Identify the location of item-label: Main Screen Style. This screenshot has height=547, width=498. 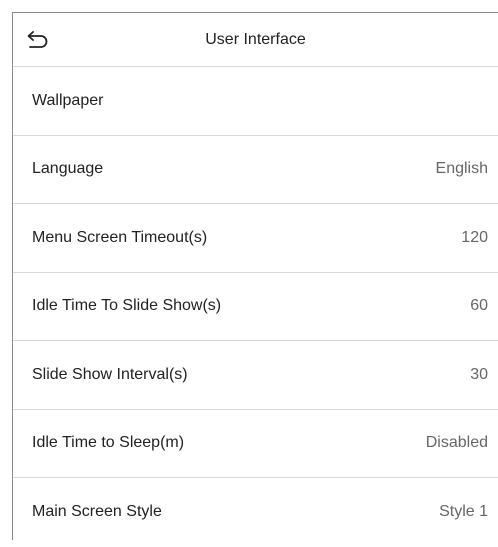
(97, 512).